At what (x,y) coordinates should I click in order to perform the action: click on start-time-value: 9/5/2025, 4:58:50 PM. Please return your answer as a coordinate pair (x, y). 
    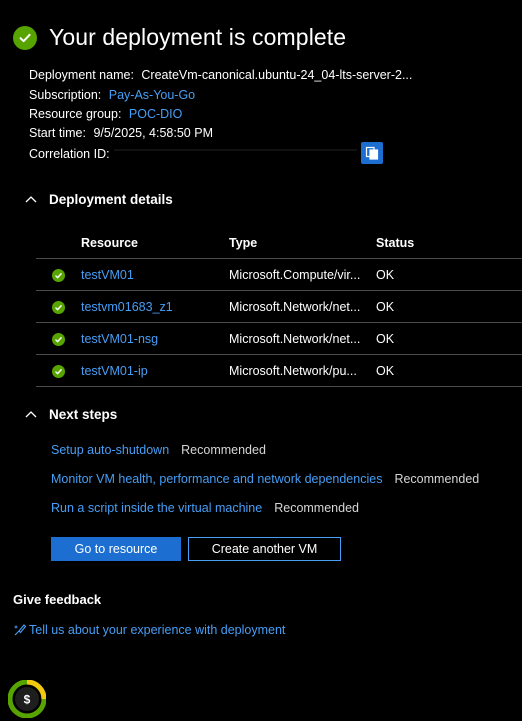
    Looking at the image, I should click on (153, 133).